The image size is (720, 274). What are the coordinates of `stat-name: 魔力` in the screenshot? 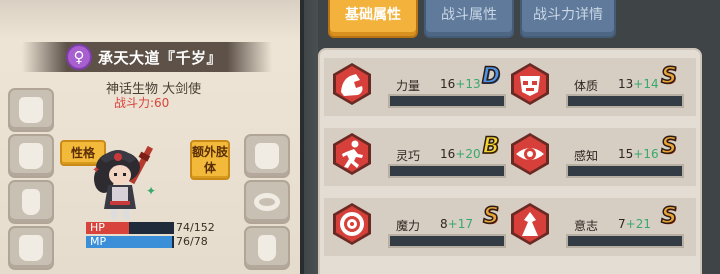 It's located at (408, 226).